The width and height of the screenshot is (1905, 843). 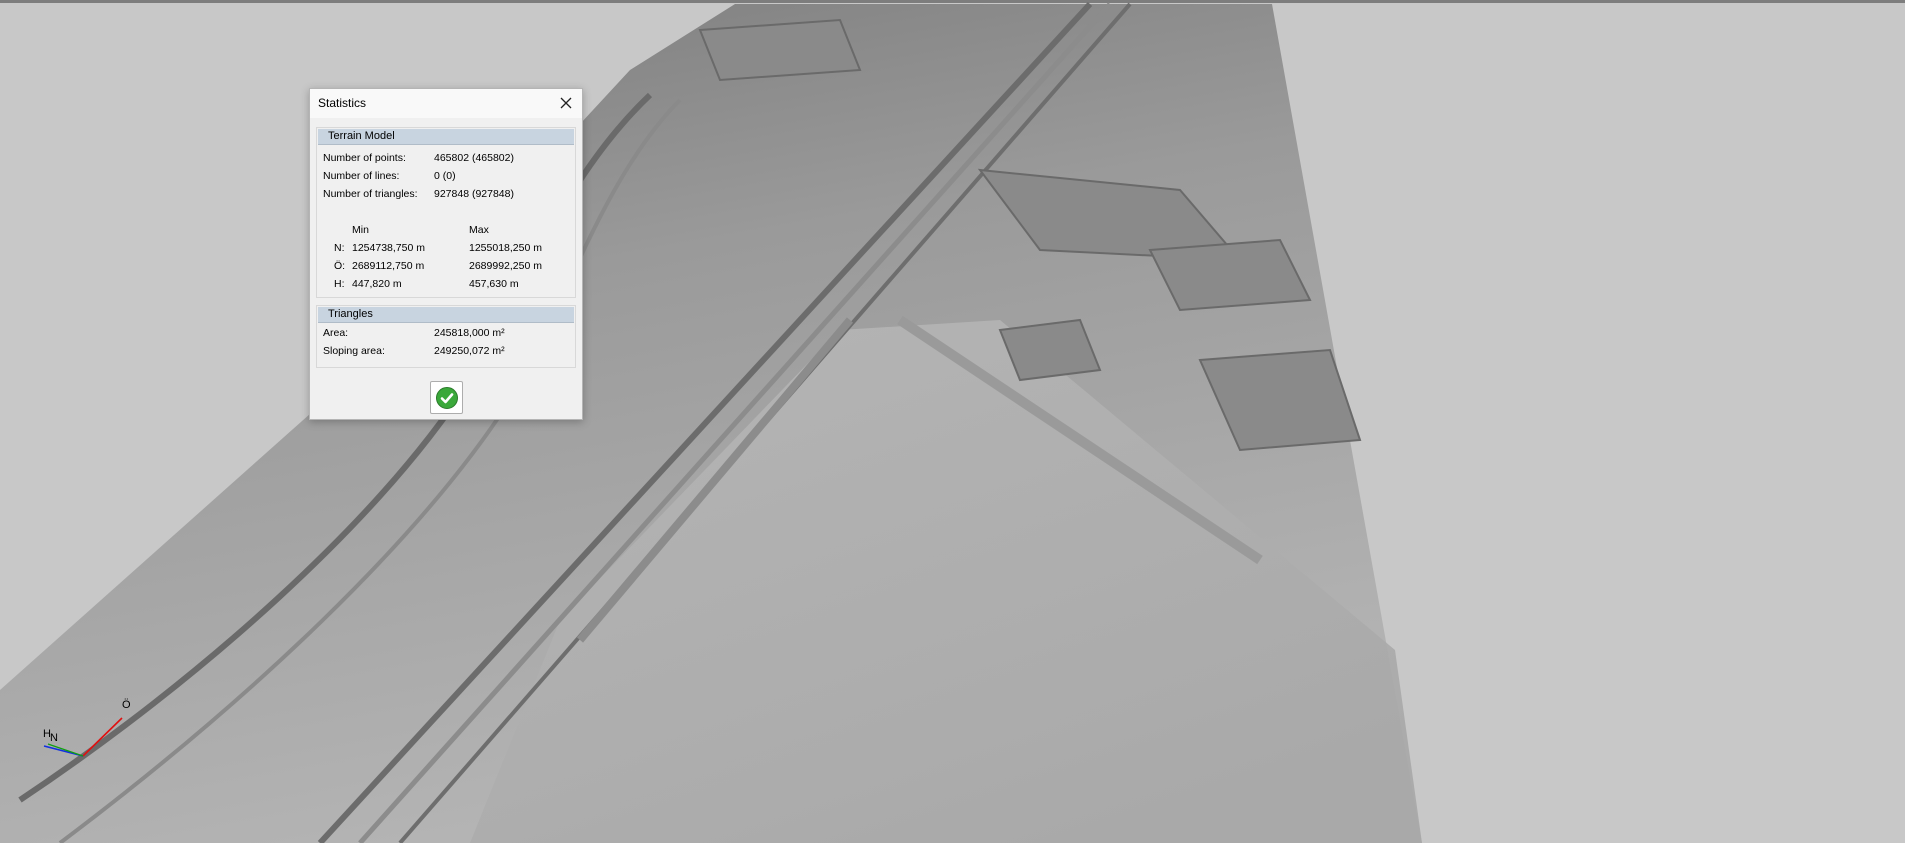 I want to click on axis-o-label: Ö, so click(x=126, y=705).